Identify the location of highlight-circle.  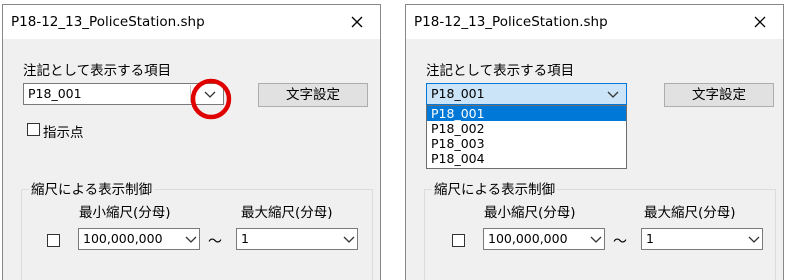
(211, 99).